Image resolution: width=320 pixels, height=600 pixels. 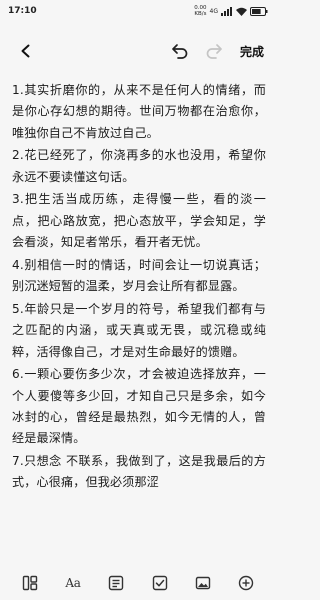 I want to click on chevron-left-icon, so click(x=25, y=51).